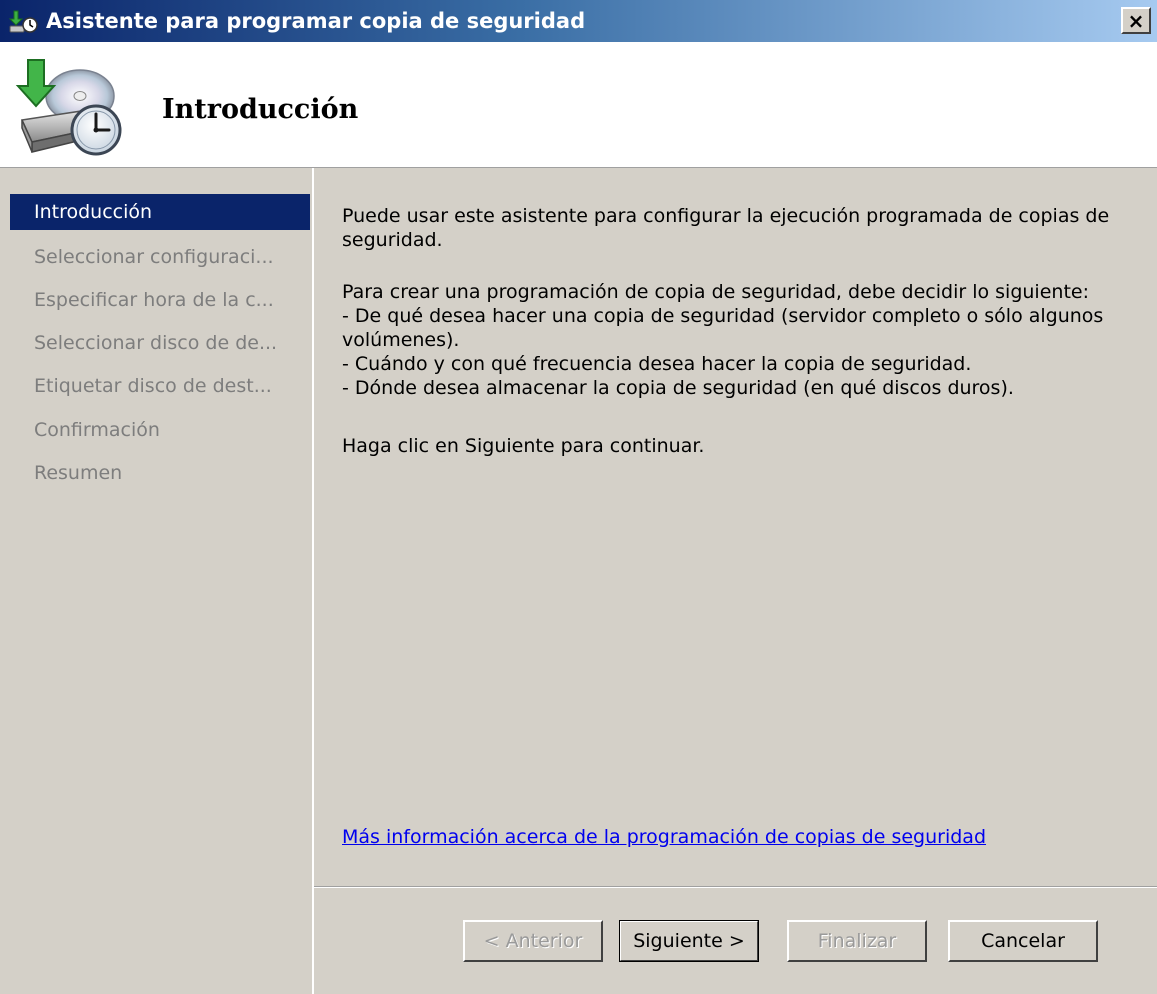  Describe the element at coordinates (160, 212) in the screenshot. I see `sidebar-item-introduccion: Introducción` at that location.